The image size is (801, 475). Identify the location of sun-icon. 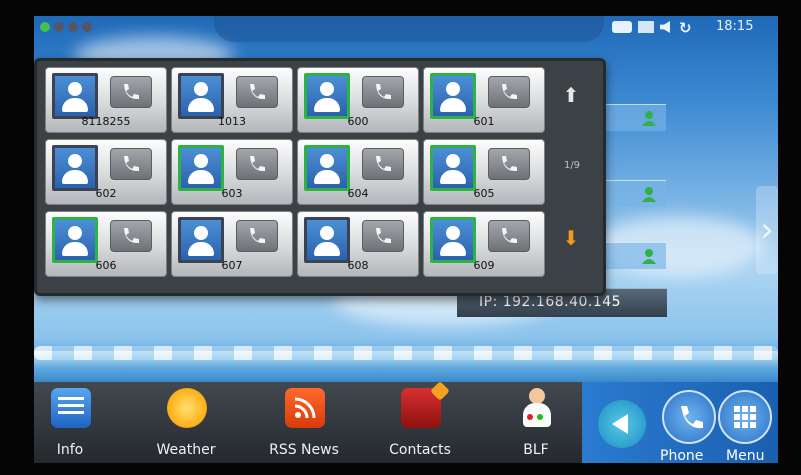
(187, 408).